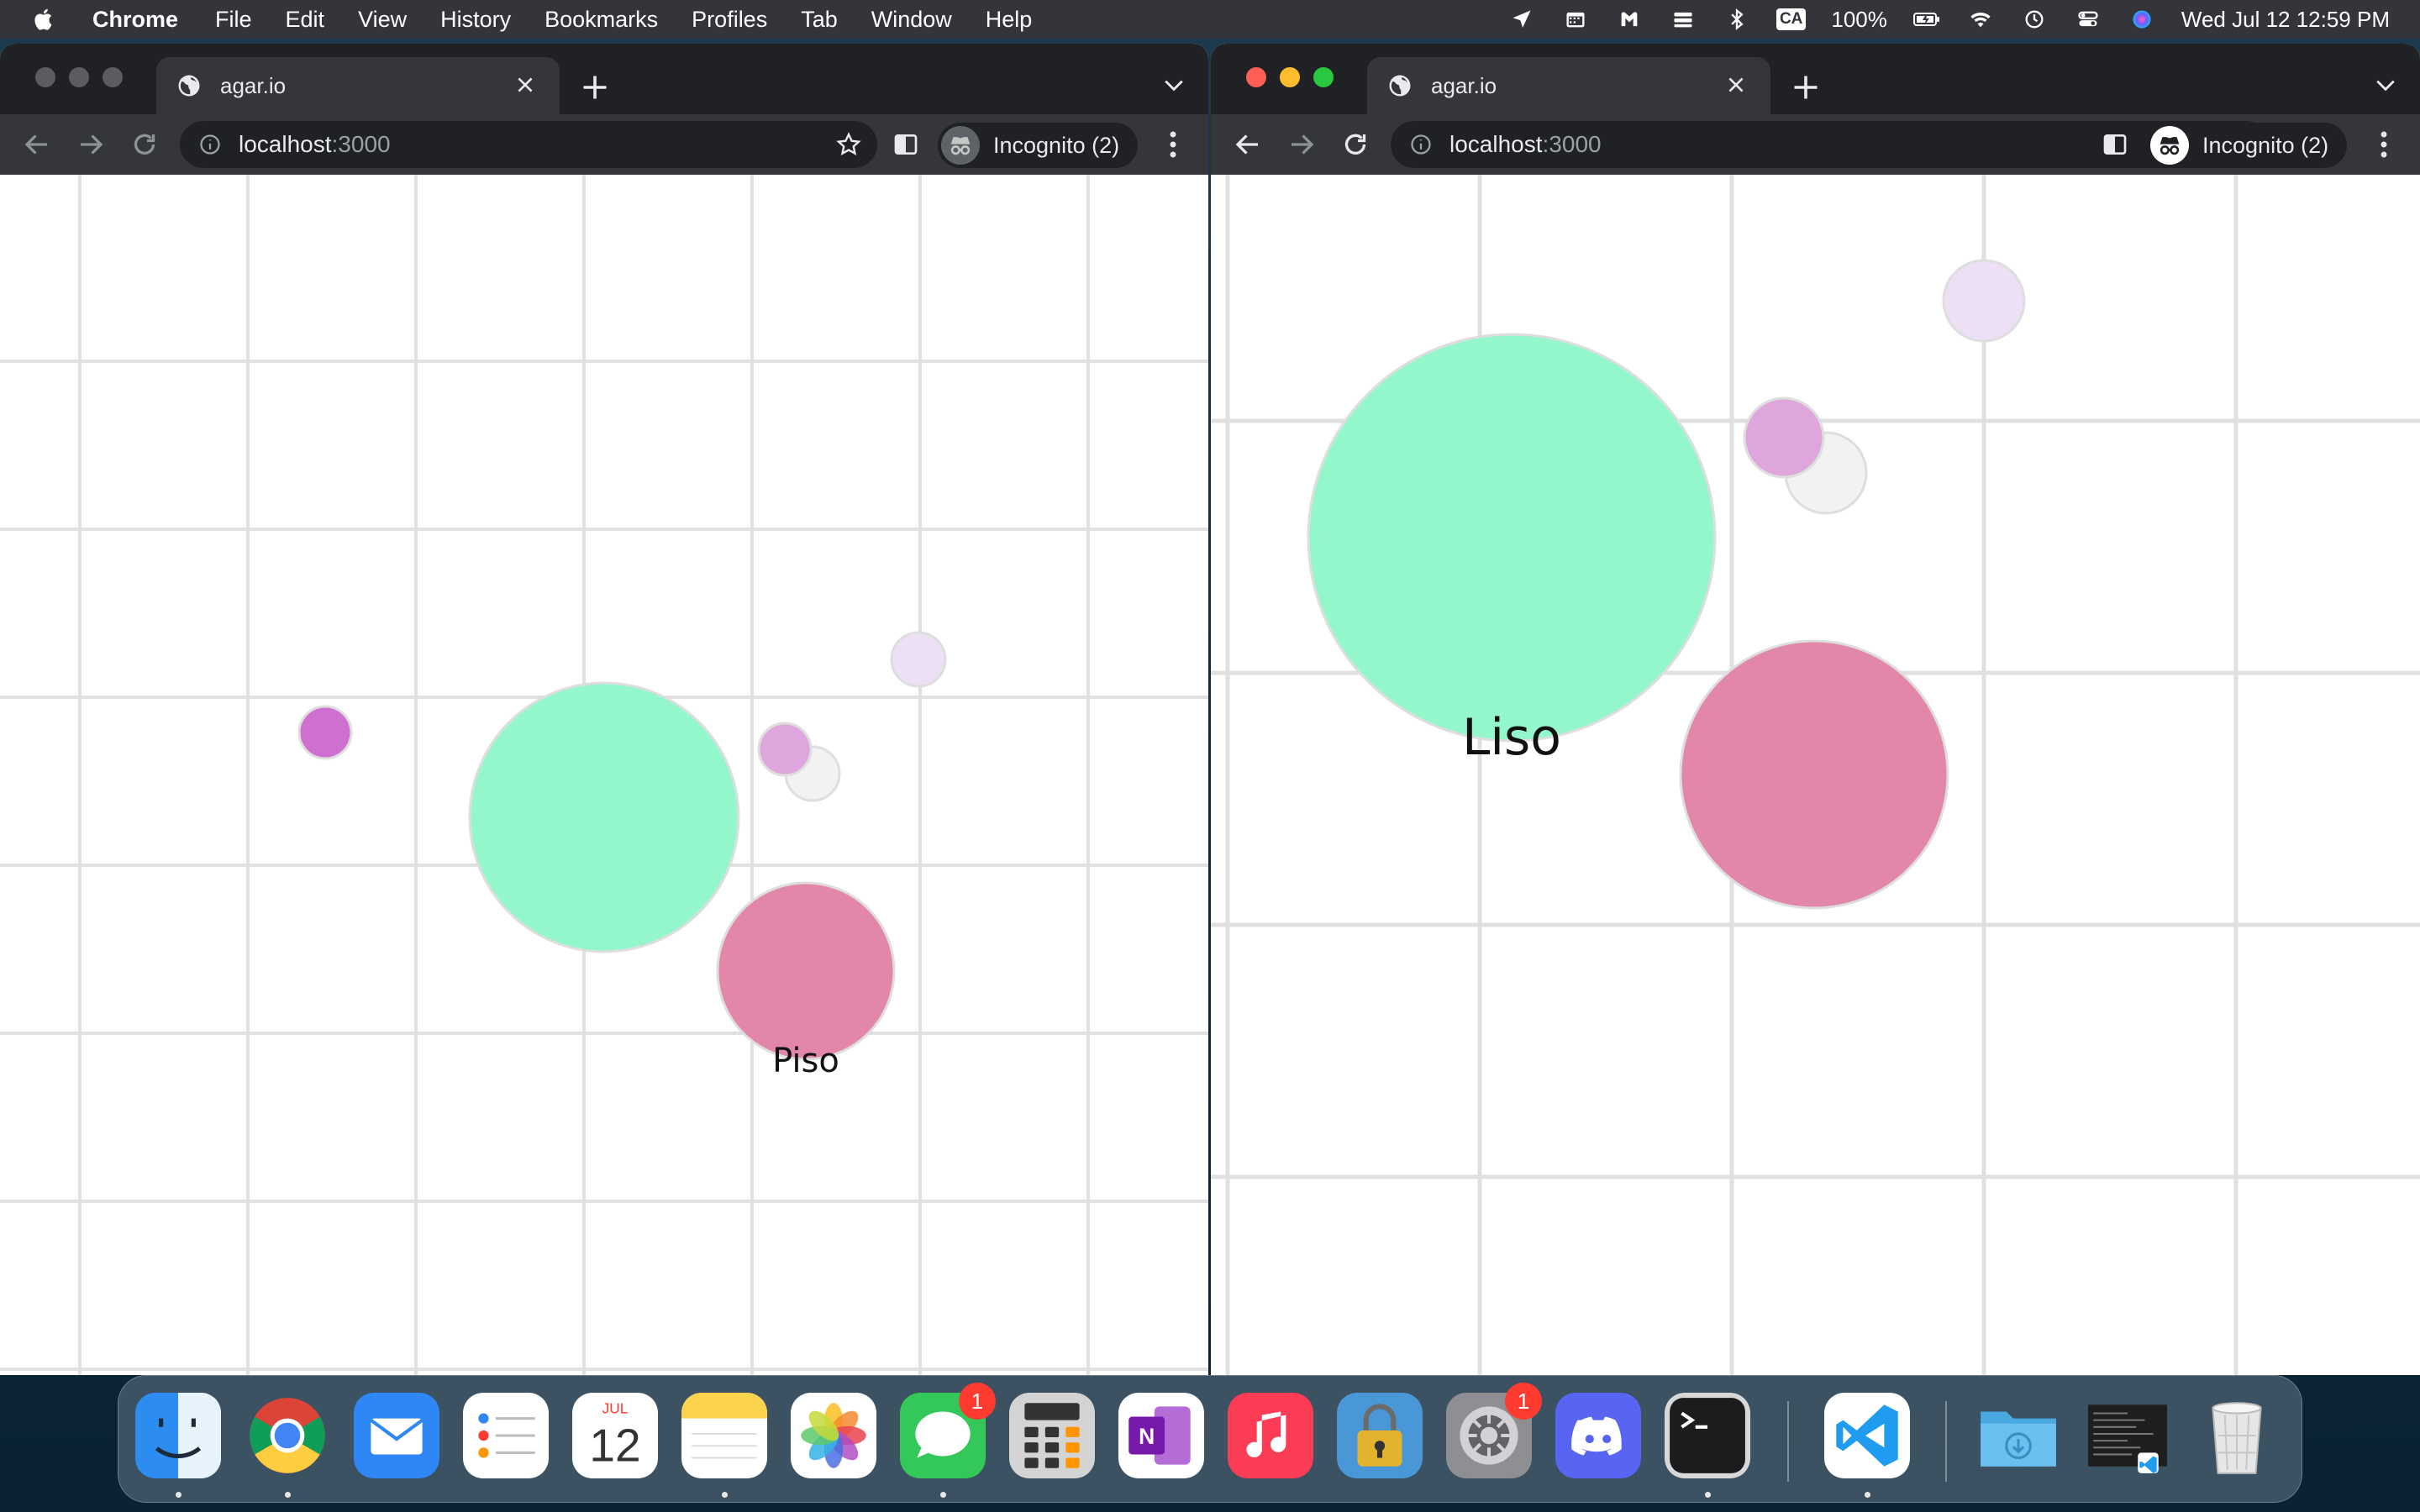 This screenshot has height=1512, width=2420. Describe the element at coordinates (382, 20) in the screenshot. I see `menu-view: View` at that location.